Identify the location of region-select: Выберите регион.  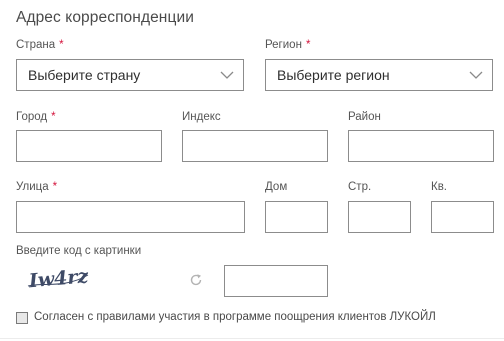
(379, 75).